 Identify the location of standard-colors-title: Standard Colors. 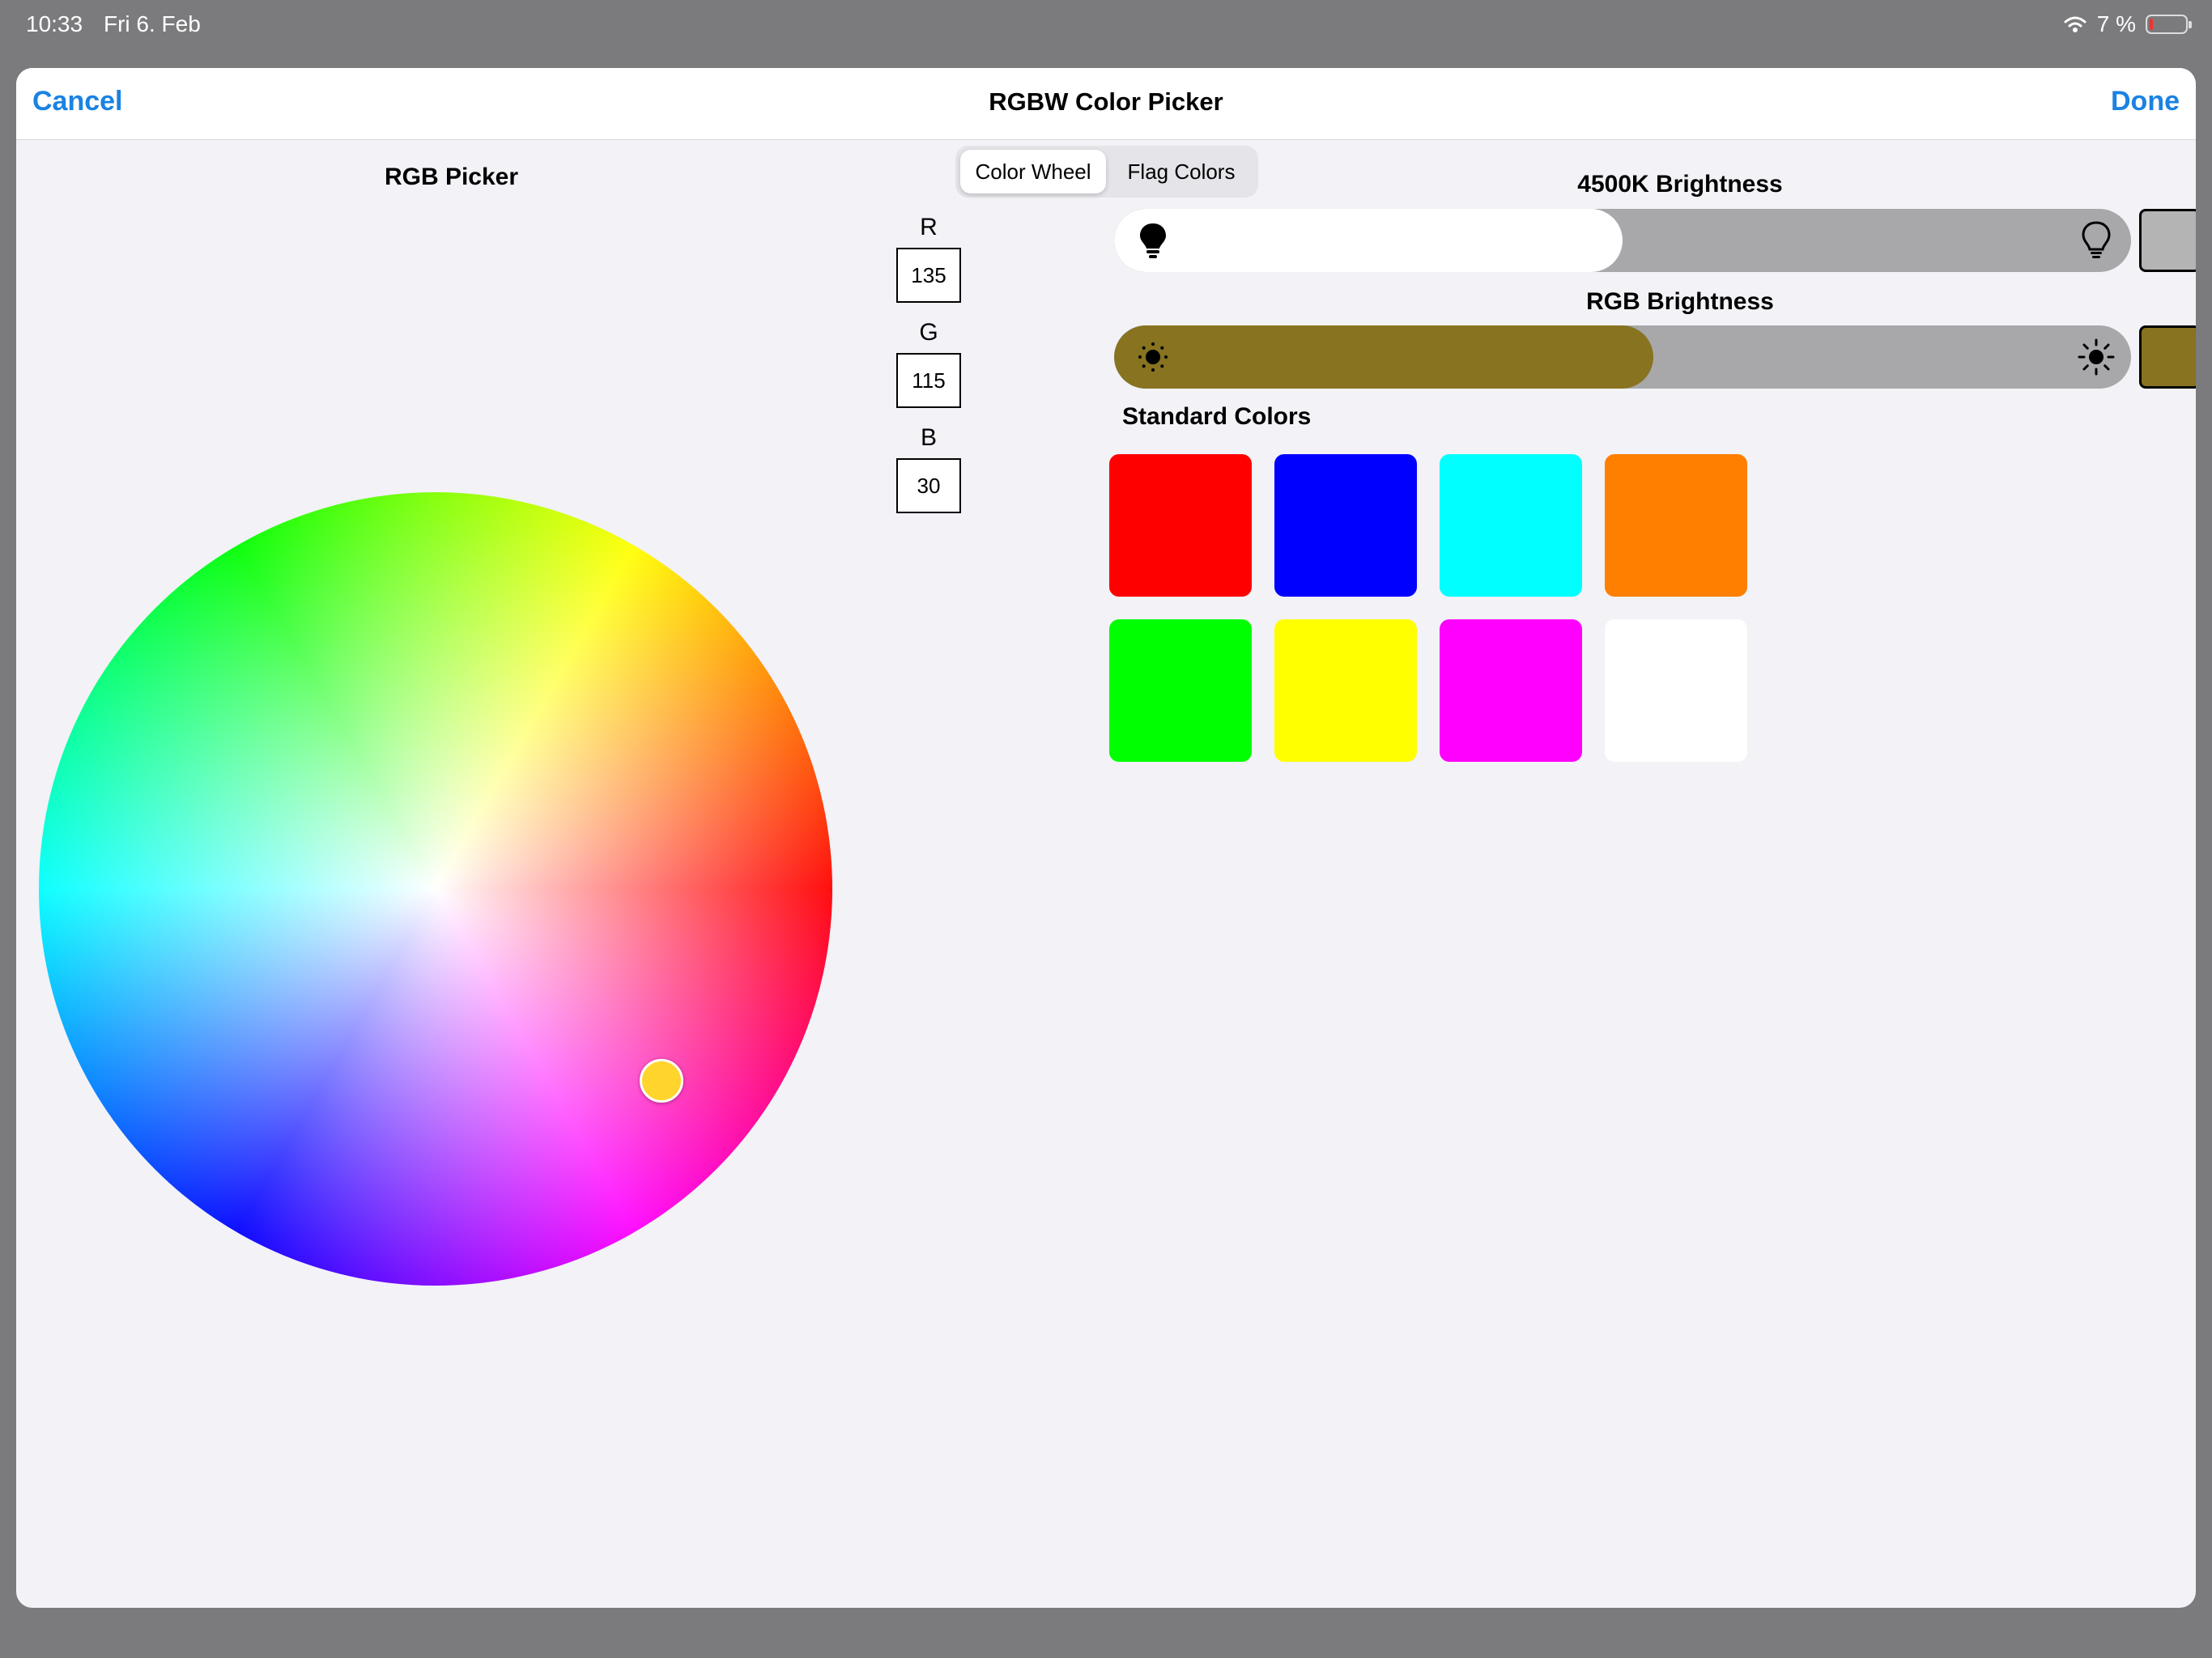
(1217, 416).